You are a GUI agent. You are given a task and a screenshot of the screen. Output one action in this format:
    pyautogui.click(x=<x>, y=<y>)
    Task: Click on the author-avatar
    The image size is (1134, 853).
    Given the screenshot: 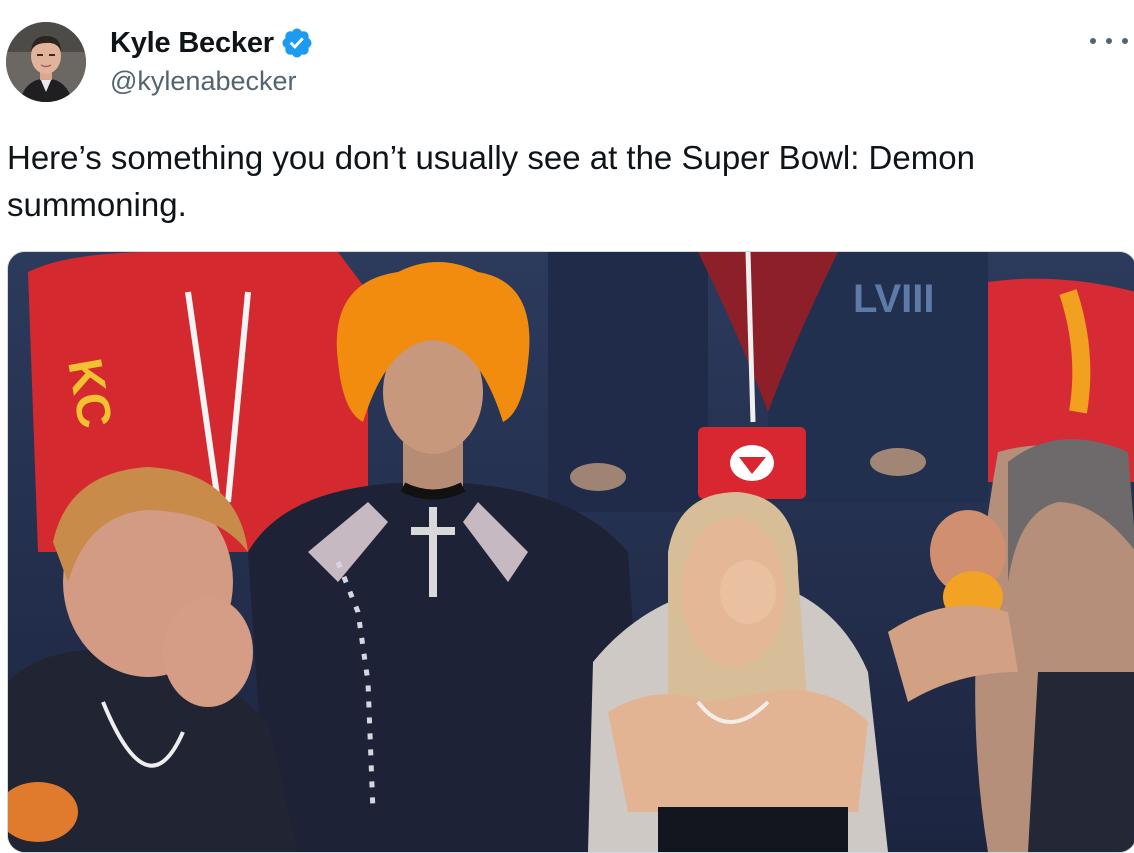 What is the action you would take?
    pyautogui.click(x=46, y=62)
    